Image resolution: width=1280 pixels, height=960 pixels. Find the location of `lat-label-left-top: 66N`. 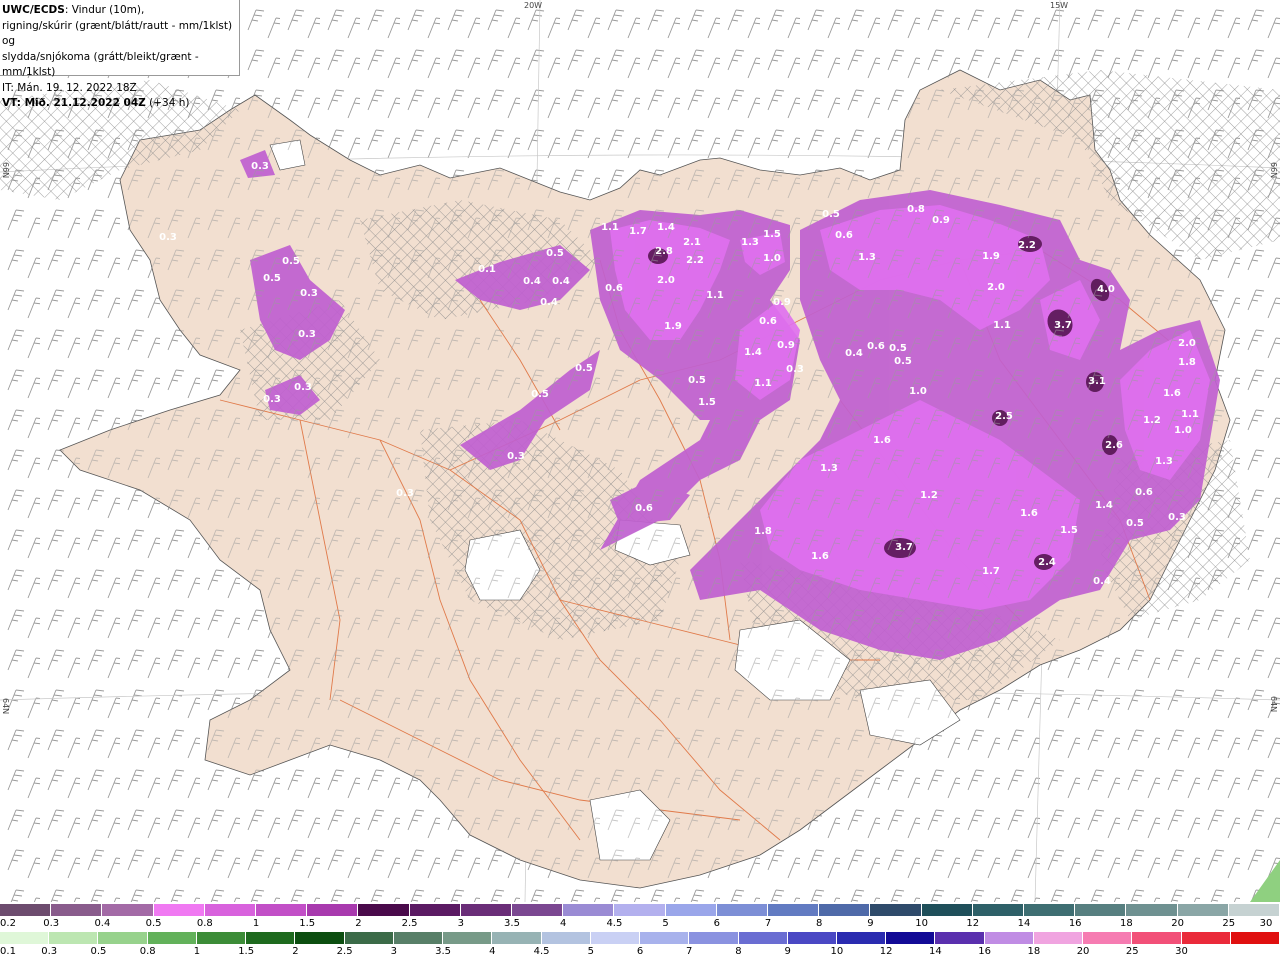

lat-label-left-top: 66N is located at coordinates (5, 170).